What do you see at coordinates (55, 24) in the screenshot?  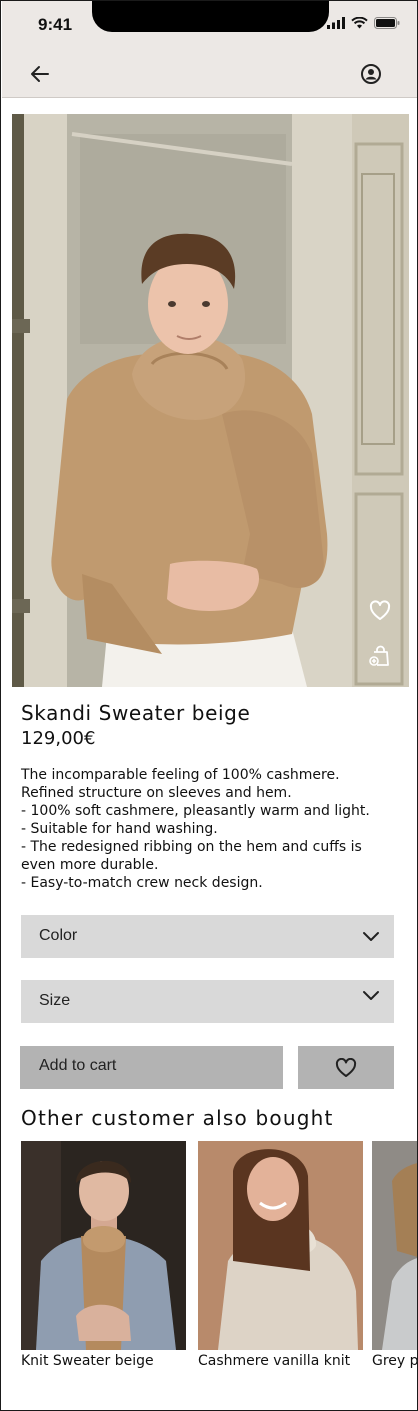 I see `status-time: 9:41` at bounding box center [55, 24].